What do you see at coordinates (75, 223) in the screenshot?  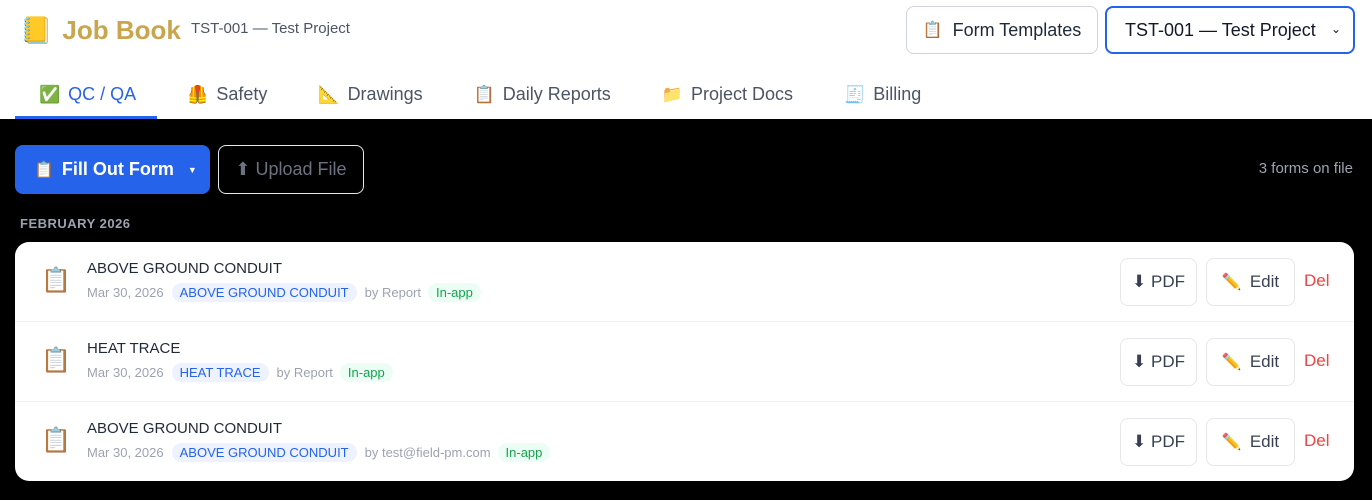 I see `month-header: FEBRUARY 2026` at bounding box center [75, 223].